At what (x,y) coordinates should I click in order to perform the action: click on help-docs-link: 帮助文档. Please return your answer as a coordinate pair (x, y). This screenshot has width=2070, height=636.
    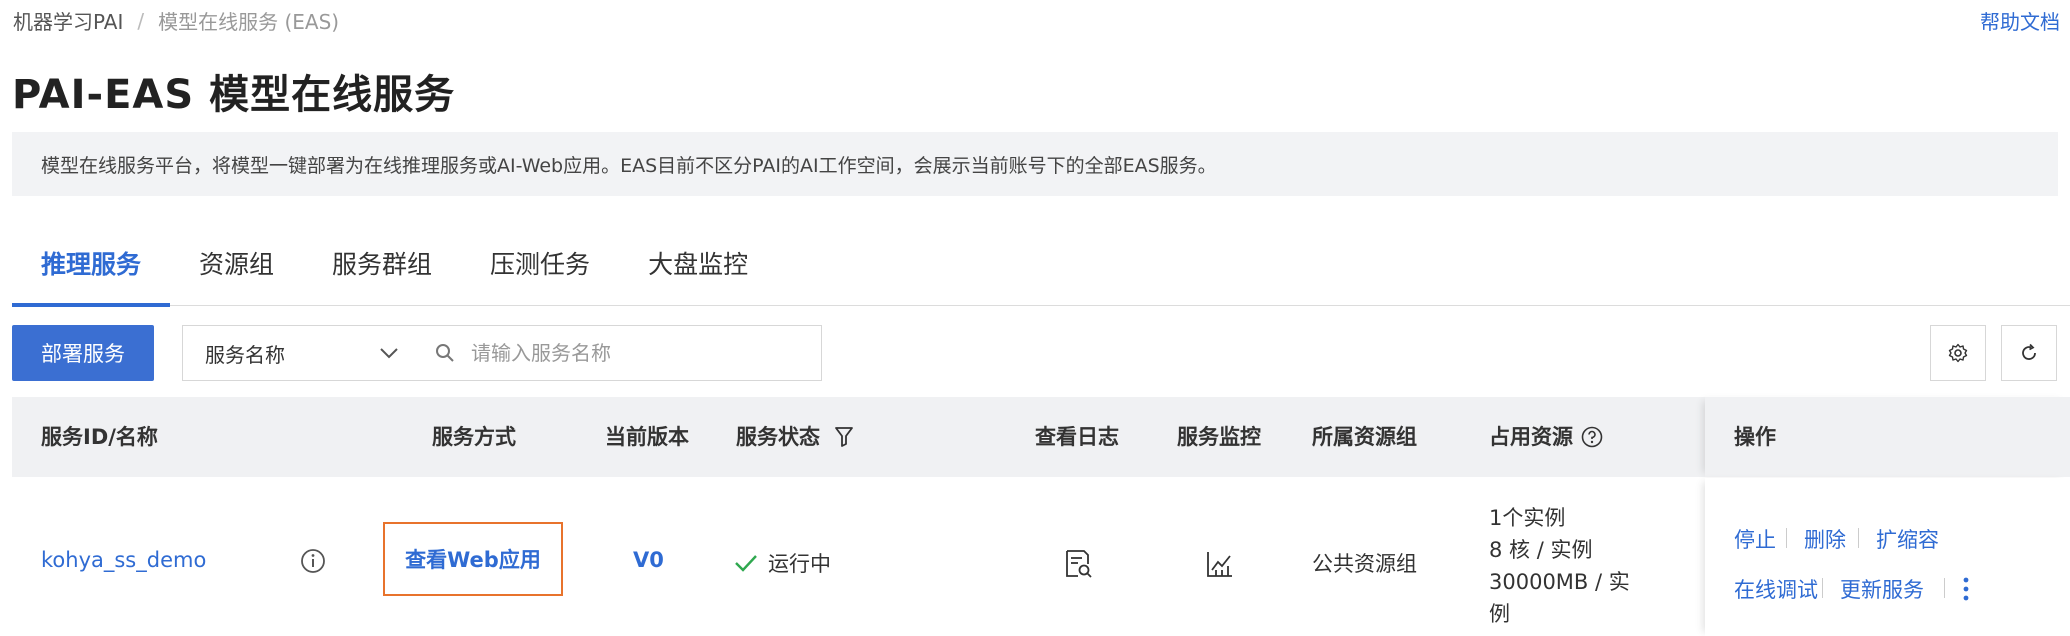
    Looking at the image, I should click on (2020, 20).